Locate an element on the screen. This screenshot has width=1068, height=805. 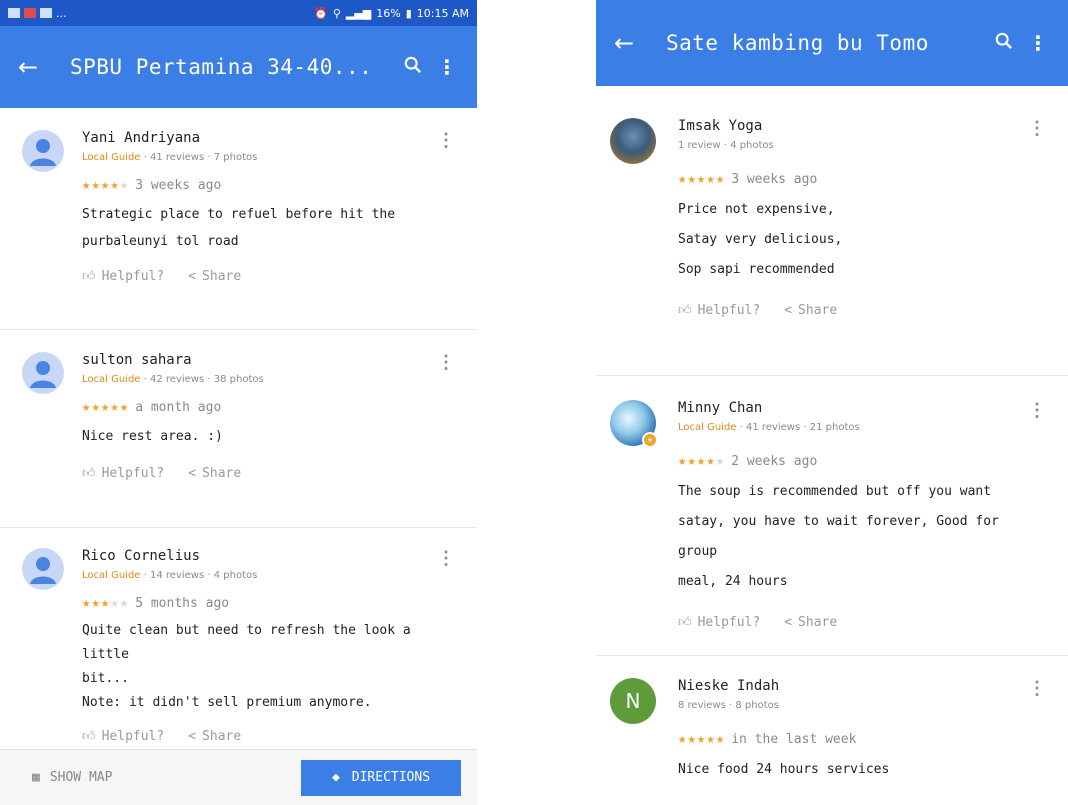
reviewer-stats: 14 reviews · 4 photos is located at coordinates (204, 575).